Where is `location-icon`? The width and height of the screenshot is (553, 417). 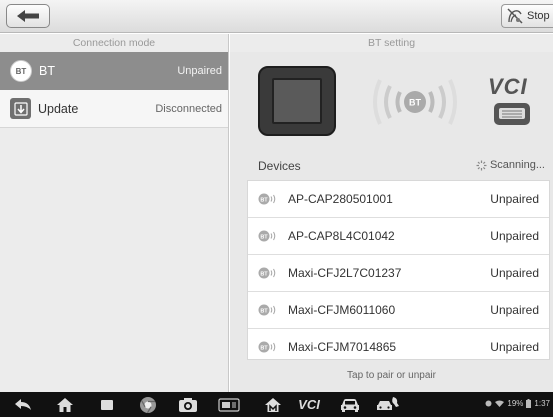 location-icon is located at coordinates (488, 403).